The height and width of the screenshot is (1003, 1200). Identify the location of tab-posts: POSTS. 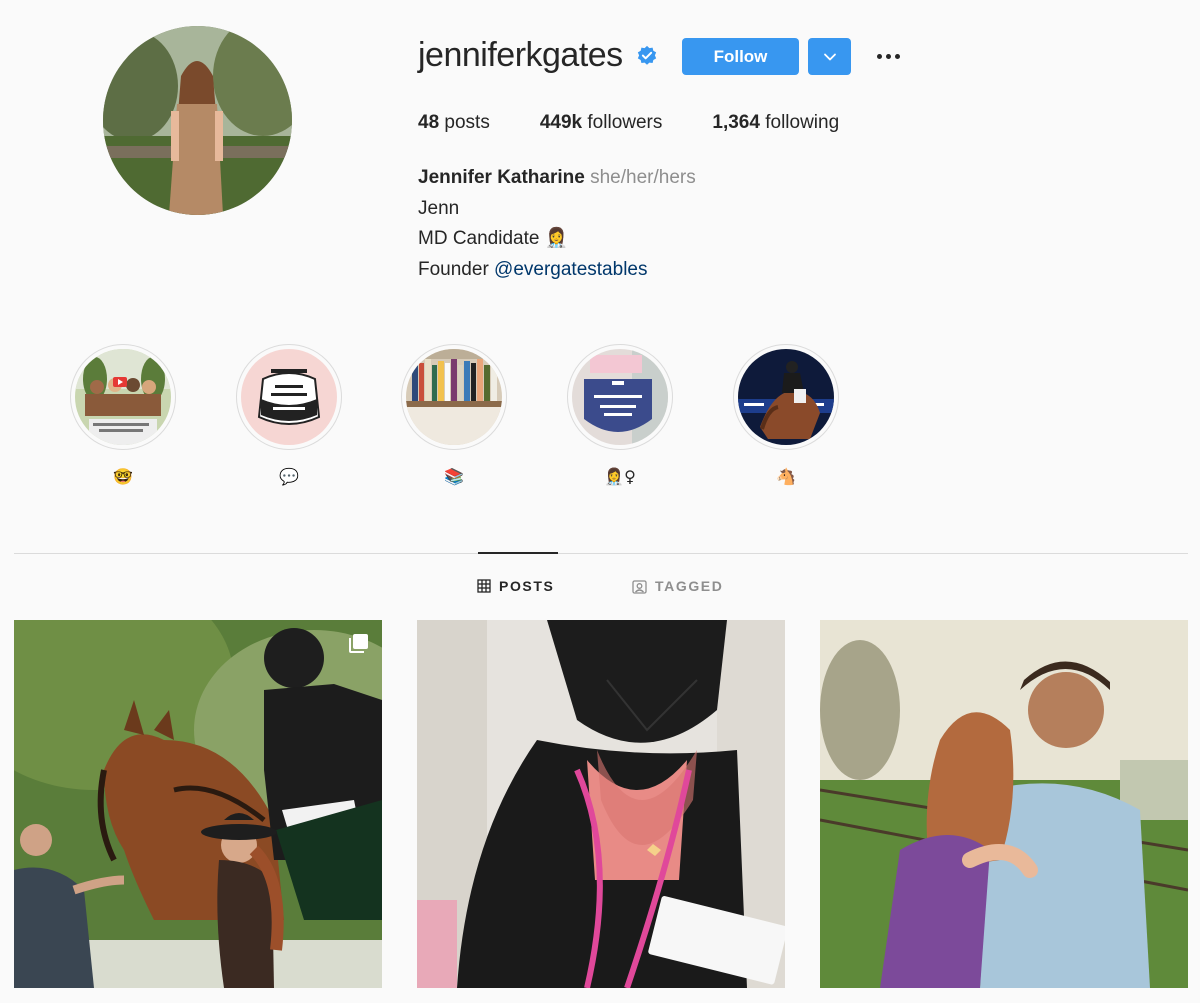
(515, 586).